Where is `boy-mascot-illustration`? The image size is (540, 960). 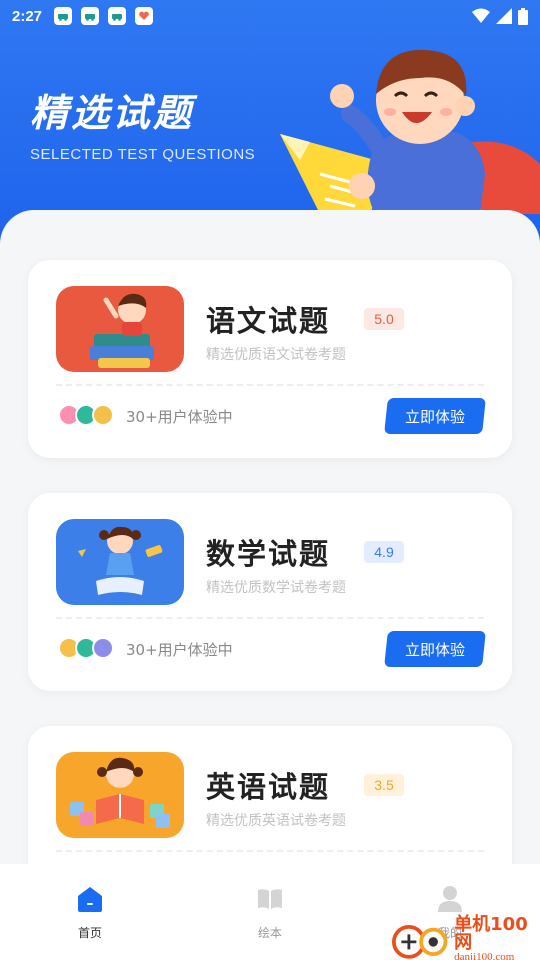
boy-mascot-illustration is located at coordinates (410, 131).